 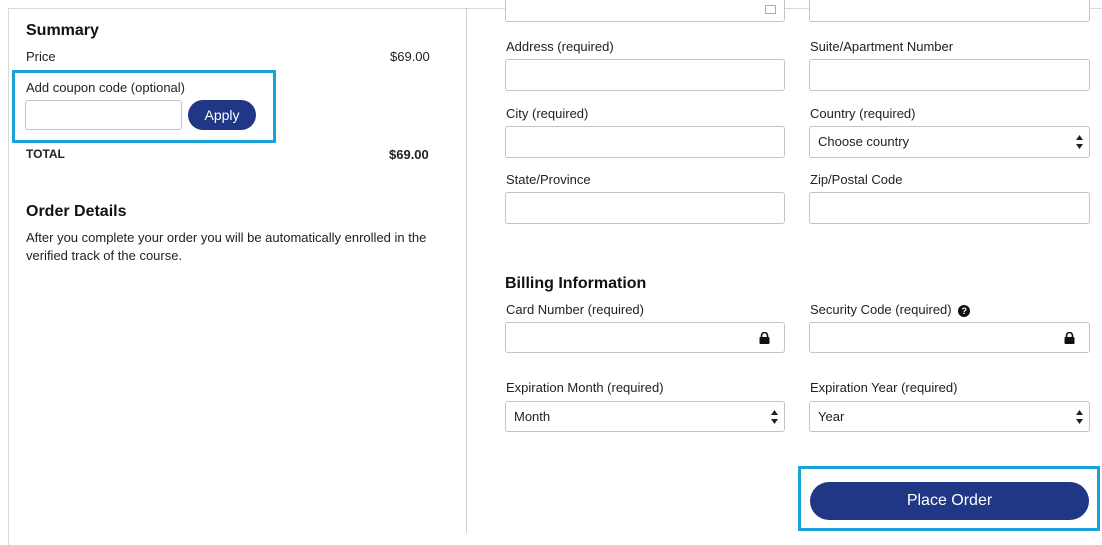 I want to click on page-border-left, so click(x=8, y=276).